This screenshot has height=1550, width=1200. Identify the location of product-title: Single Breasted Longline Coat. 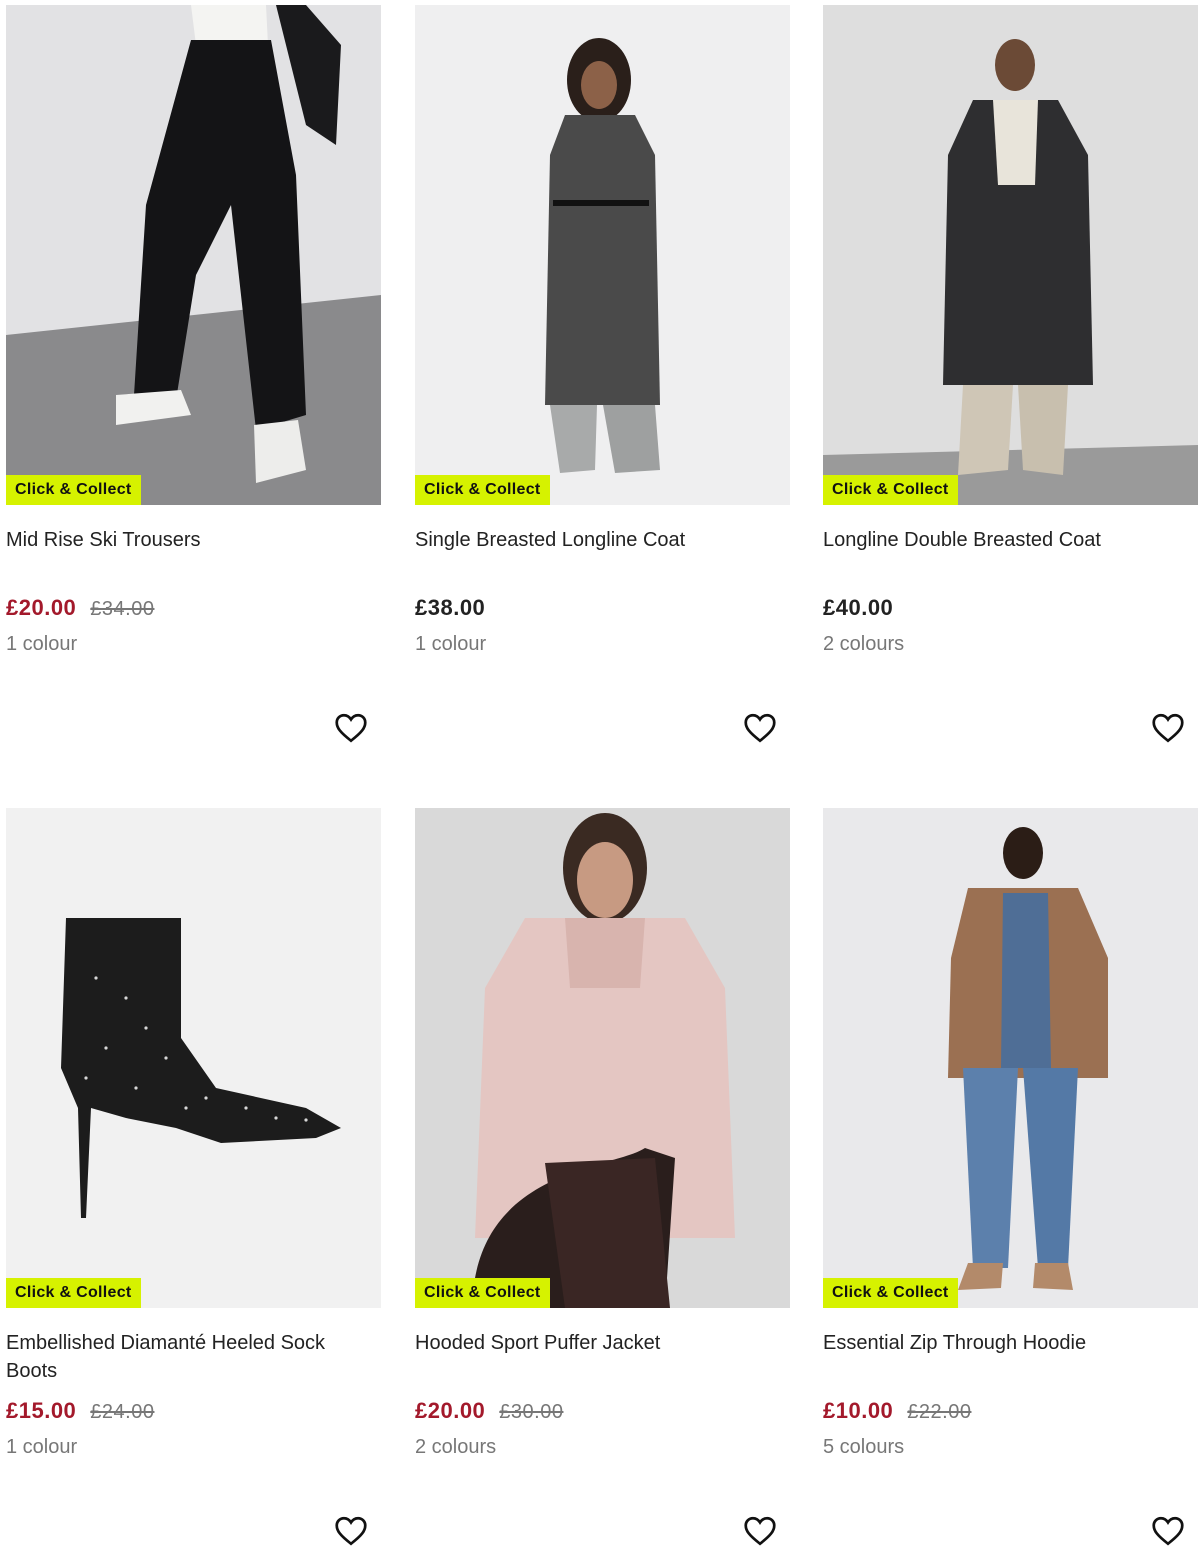
(595, 540).